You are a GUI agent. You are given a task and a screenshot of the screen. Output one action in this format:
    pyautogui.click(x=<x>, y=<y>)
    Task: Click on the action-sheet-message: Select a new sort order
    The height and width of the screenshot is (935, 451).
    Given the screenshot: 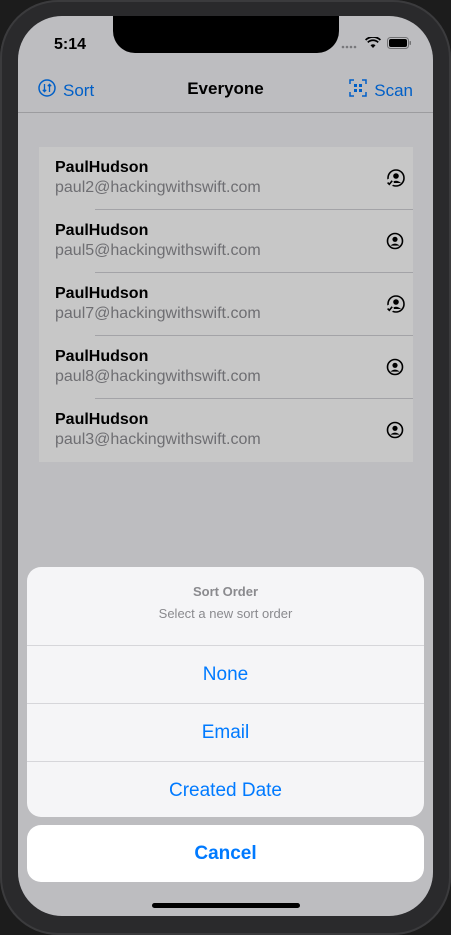 What is the action you would take?
    pyautogui.click(x=225, y=613)
    